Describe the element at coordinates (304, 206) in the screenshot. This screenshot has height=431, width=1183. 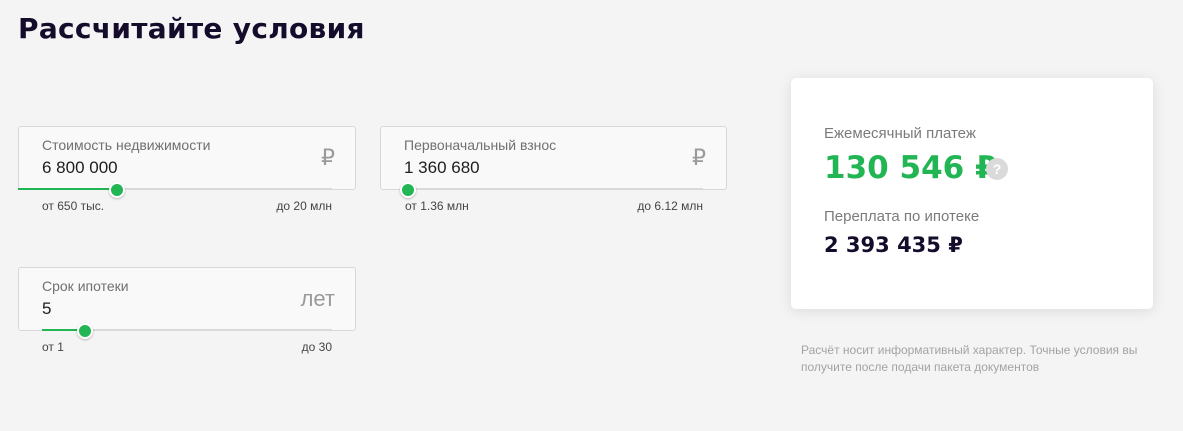
I see `price-max-label: до 20 млн` at that location.